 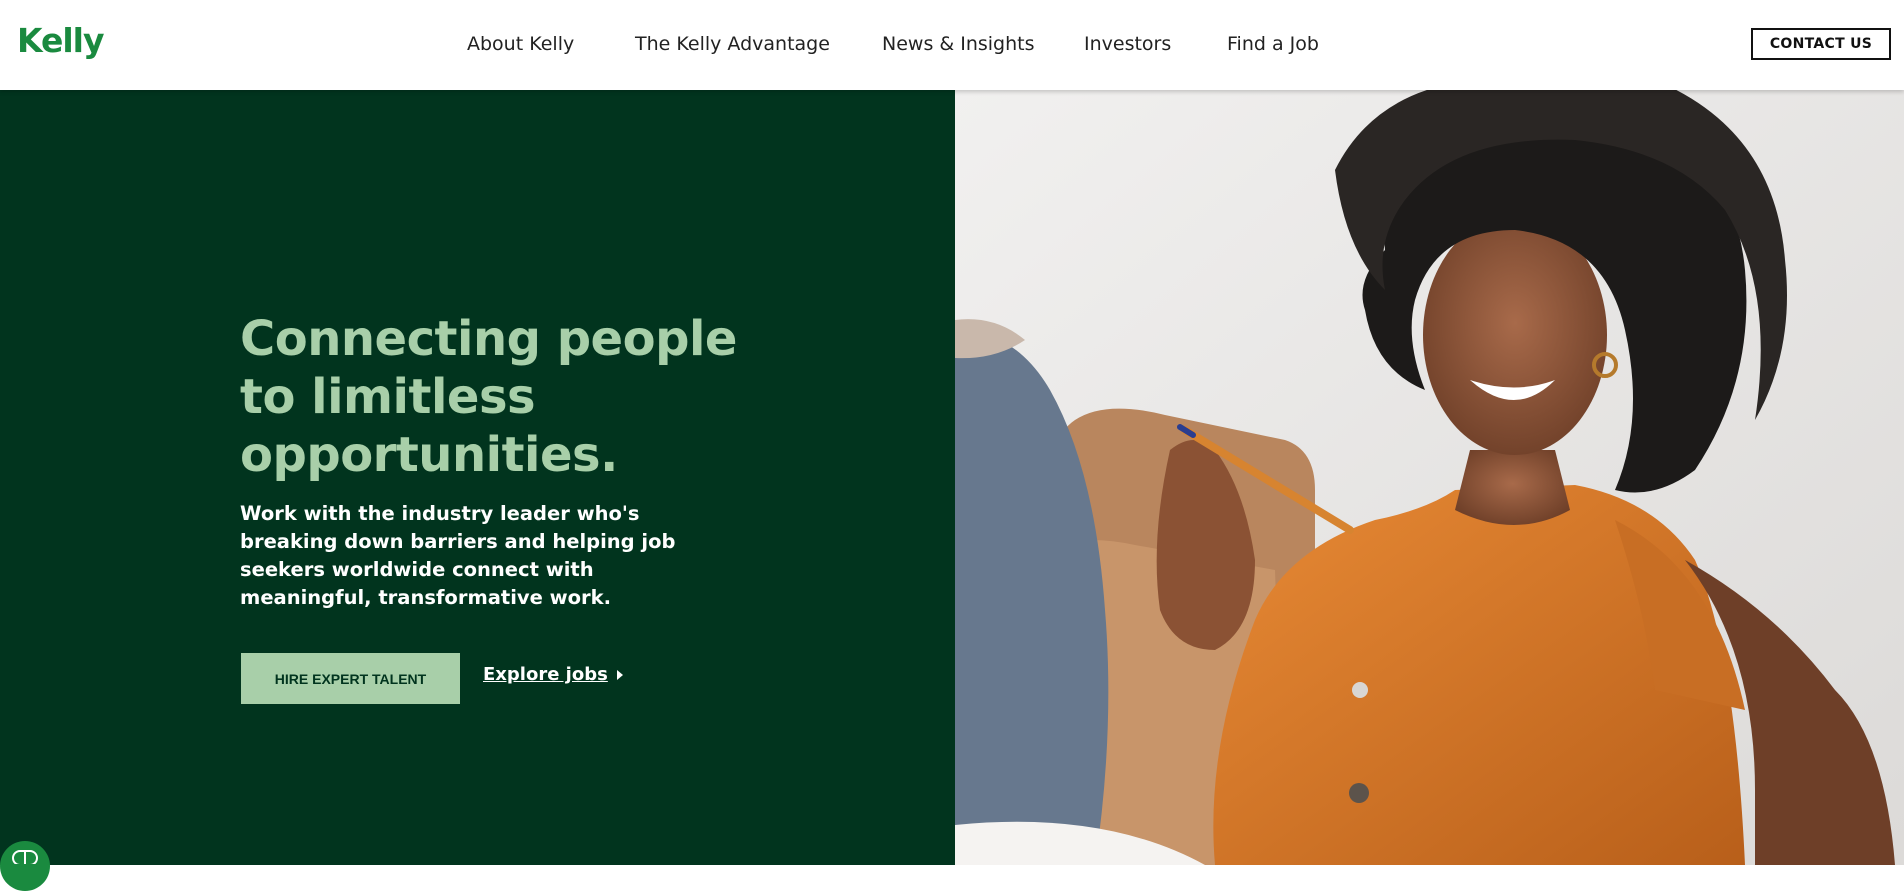 I want to click on explore-jobs-link: Explore jobs, so click(x=553, y=674).